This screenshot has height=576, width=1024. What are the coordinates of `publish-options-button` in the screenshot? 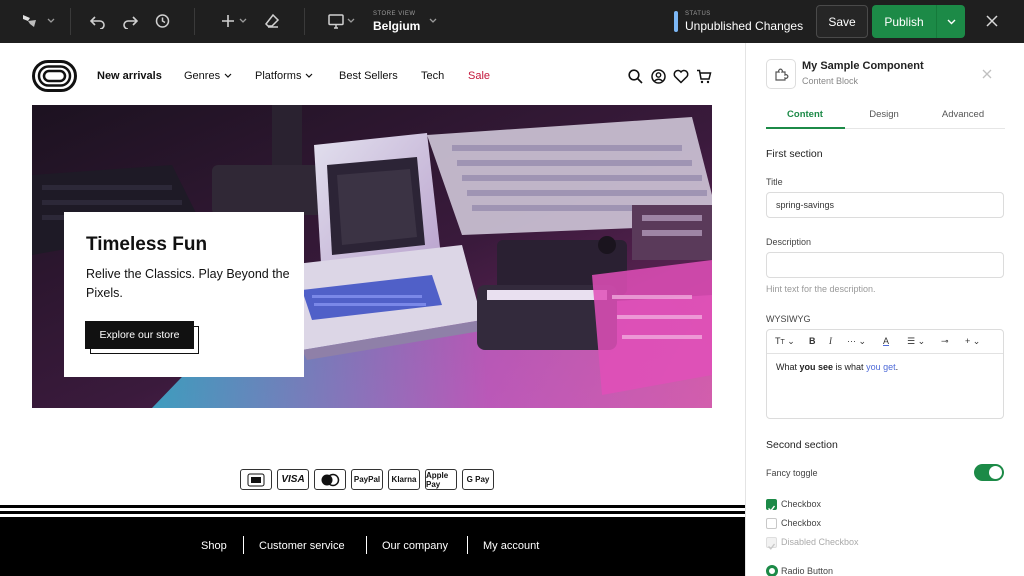 It's located at (950, 21).